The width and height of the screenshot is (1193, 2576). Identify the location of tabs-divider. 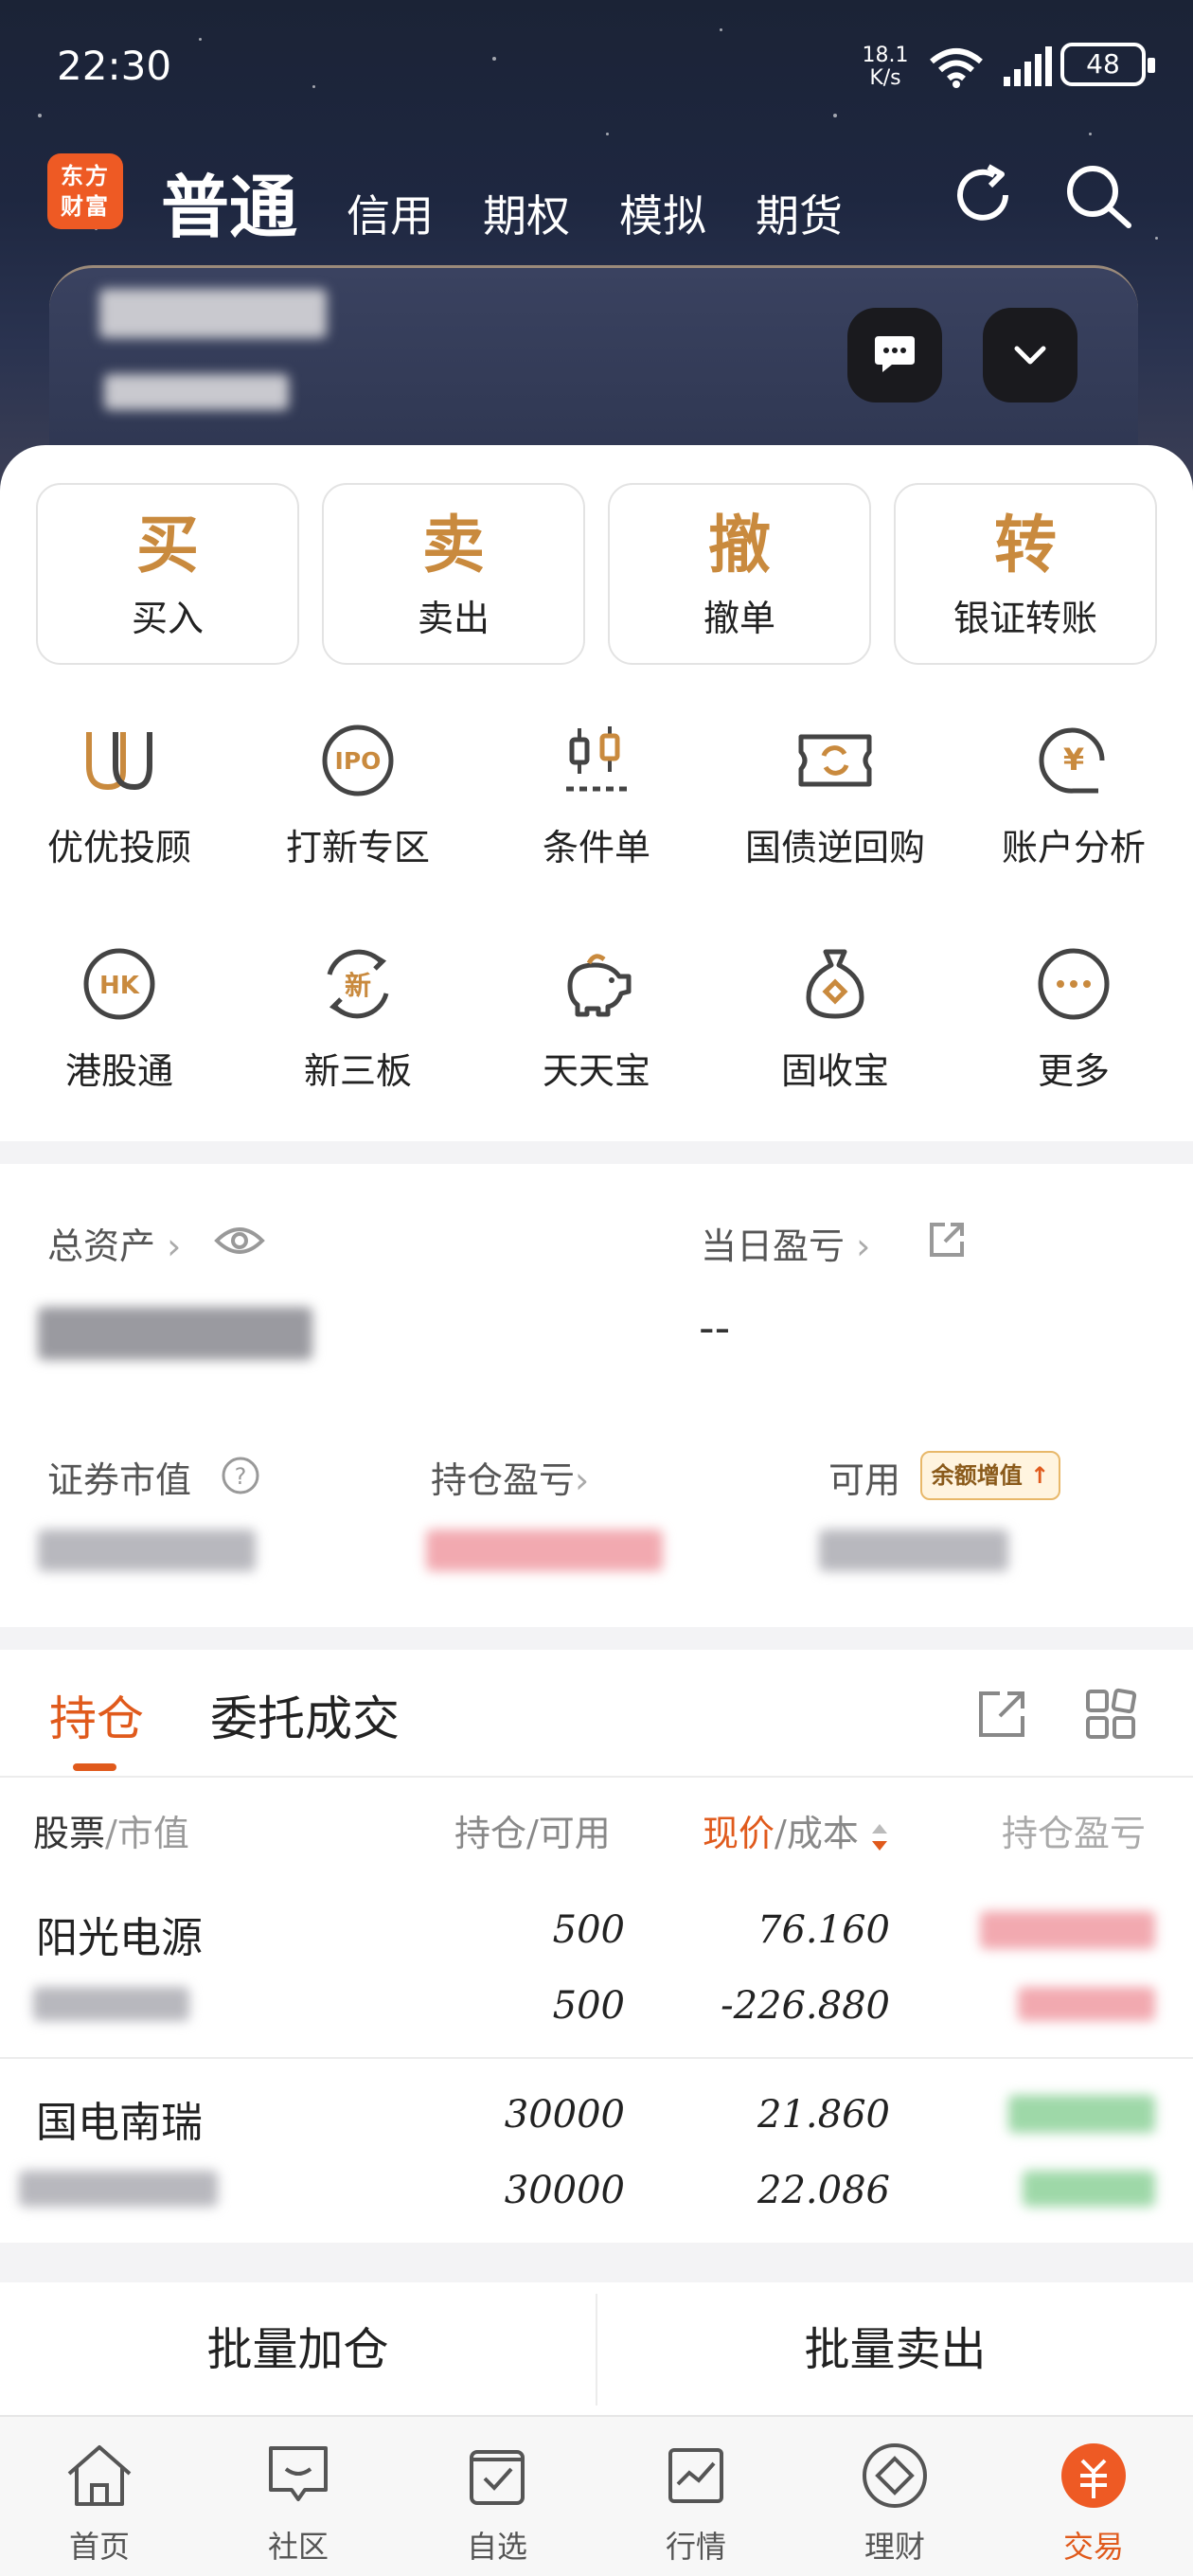
(596, 1777).